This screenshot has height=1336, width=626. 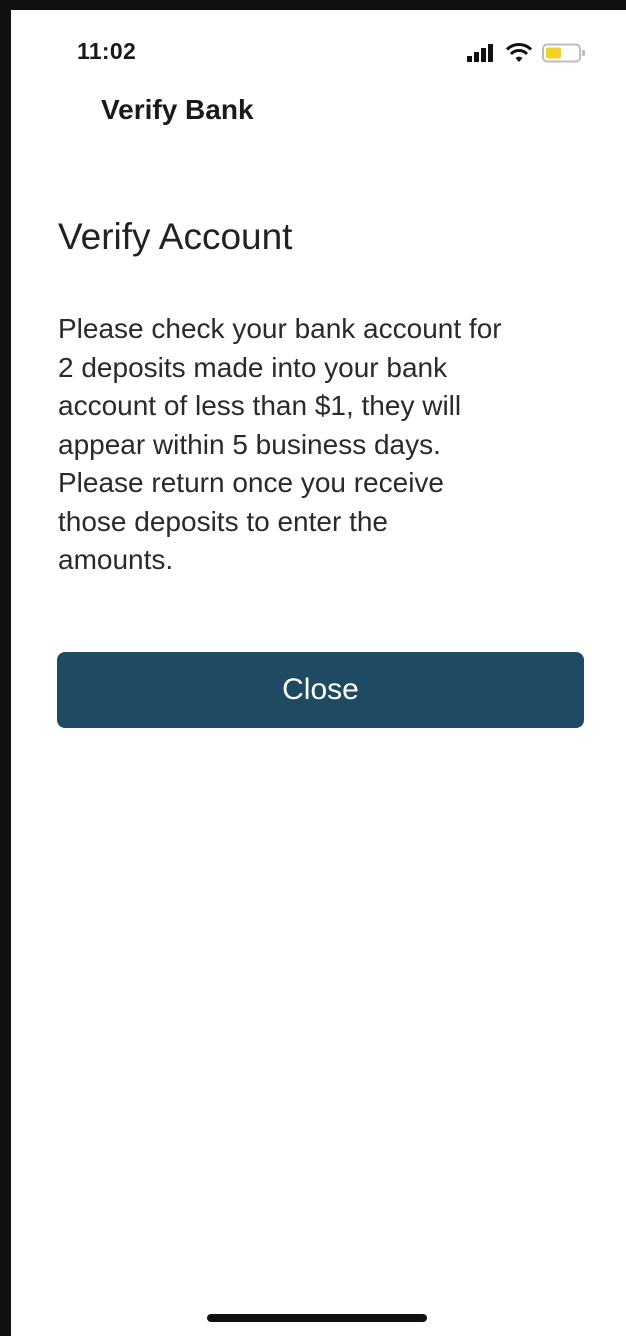 What do you see at coordinates (253, 367) in the screenshot?
I see `message-line: 2 deposits made into your bank` at bounding box center [253, 367].